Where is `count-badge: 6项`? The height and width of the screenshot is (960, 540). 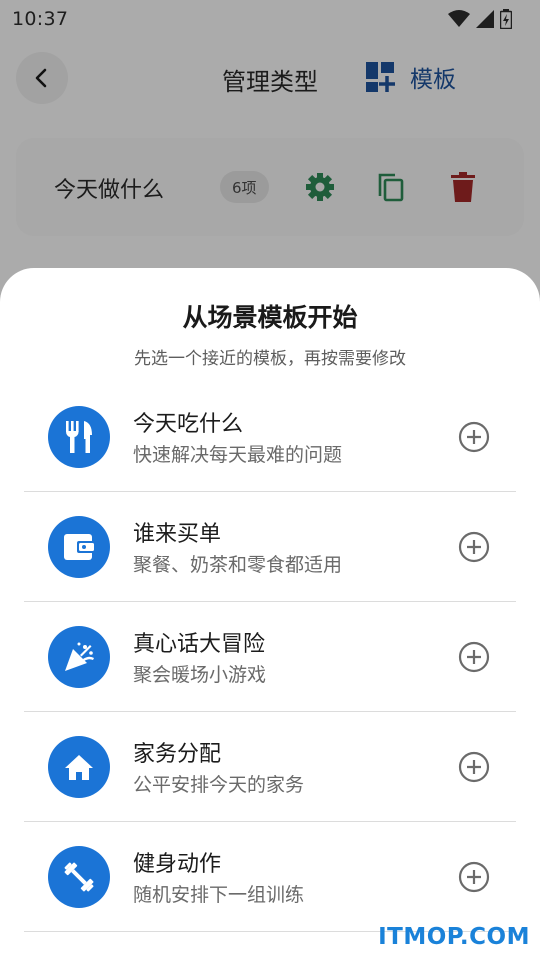
count-badge: 6项 is located at coordinates (244, 187).